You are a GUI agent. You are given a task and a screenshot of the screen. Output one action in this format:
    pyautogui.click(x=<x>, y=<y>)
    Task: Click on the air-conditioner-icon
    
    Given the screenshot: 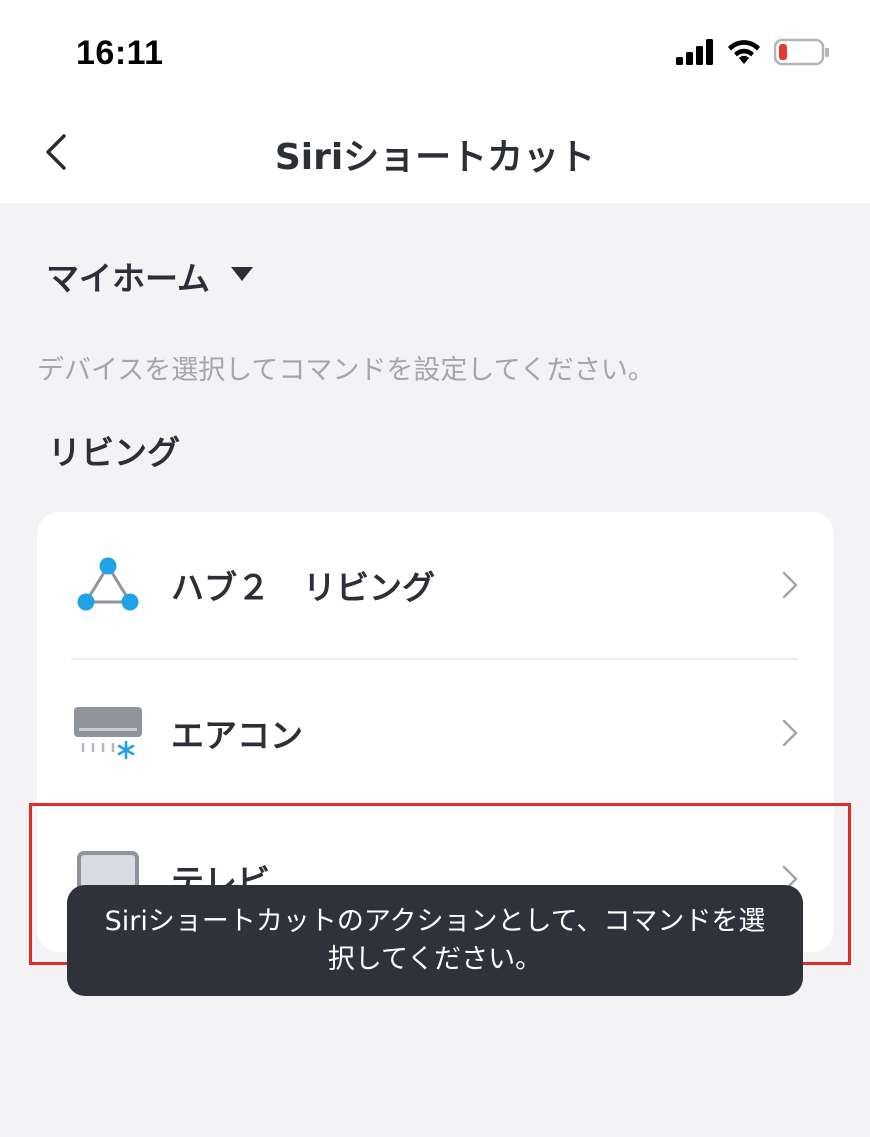 What is the action you would take?
    pyautogui.click(x=108, y=733)
    